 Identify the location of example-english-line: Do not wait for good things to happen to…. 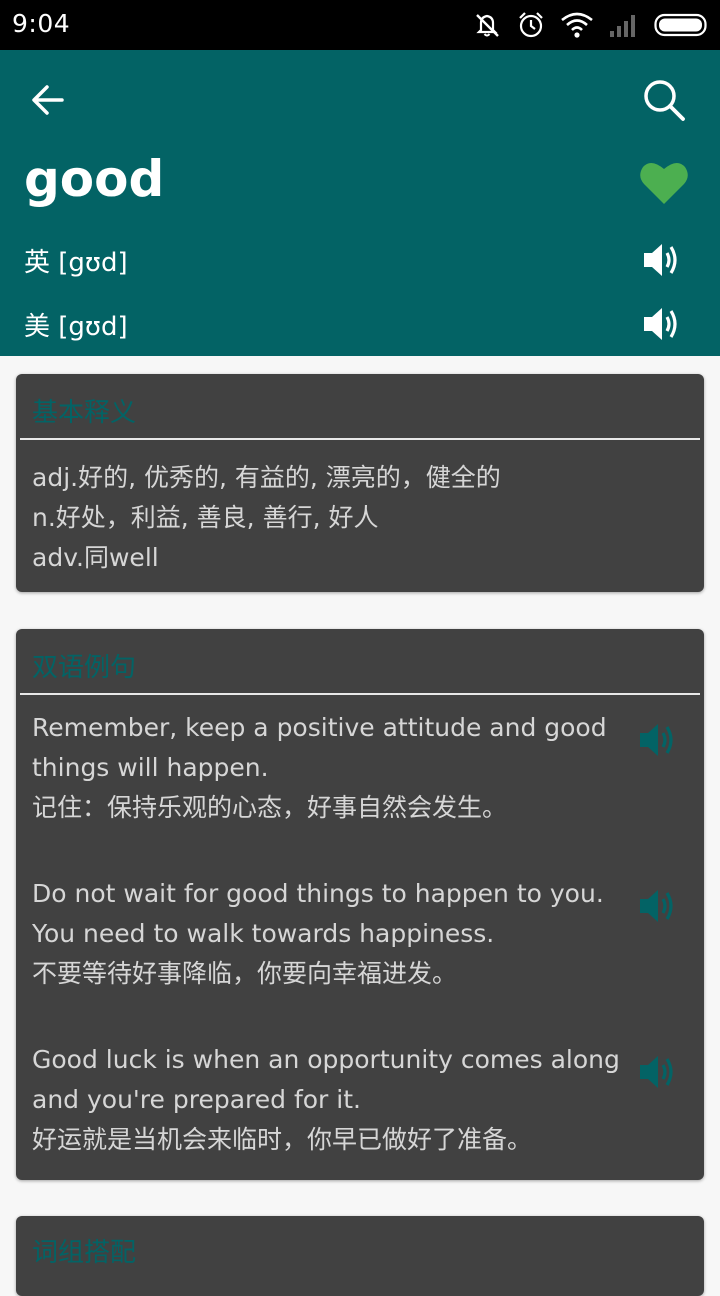
(318, 893).